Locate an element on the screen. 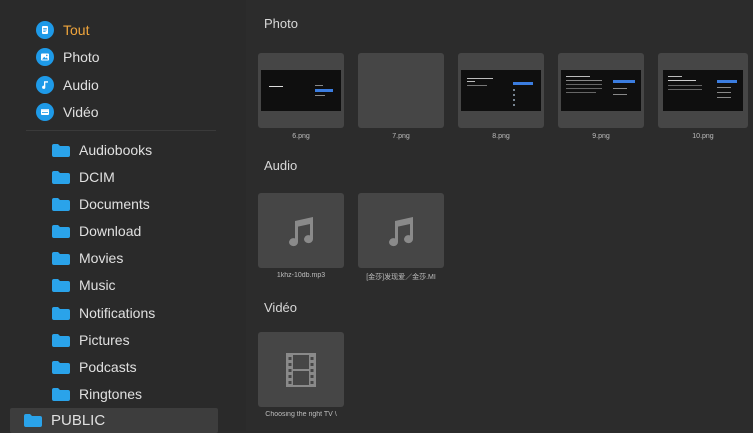 This screenshot has width=753, height=433. film-strip-icon is located at coordinates (301, 369).